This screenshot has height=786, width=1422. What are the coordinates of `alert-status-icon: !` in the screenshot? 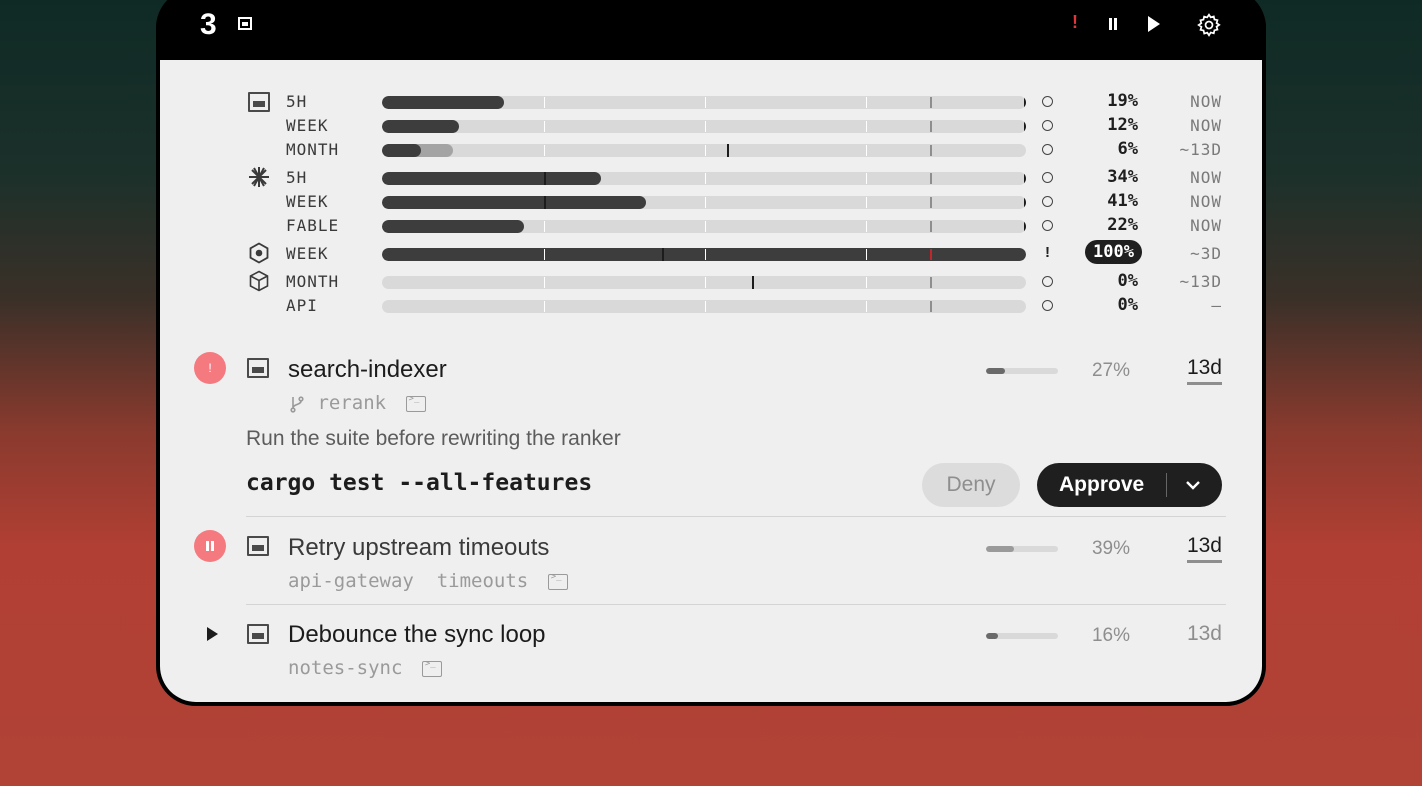 It's located at (210, 368).